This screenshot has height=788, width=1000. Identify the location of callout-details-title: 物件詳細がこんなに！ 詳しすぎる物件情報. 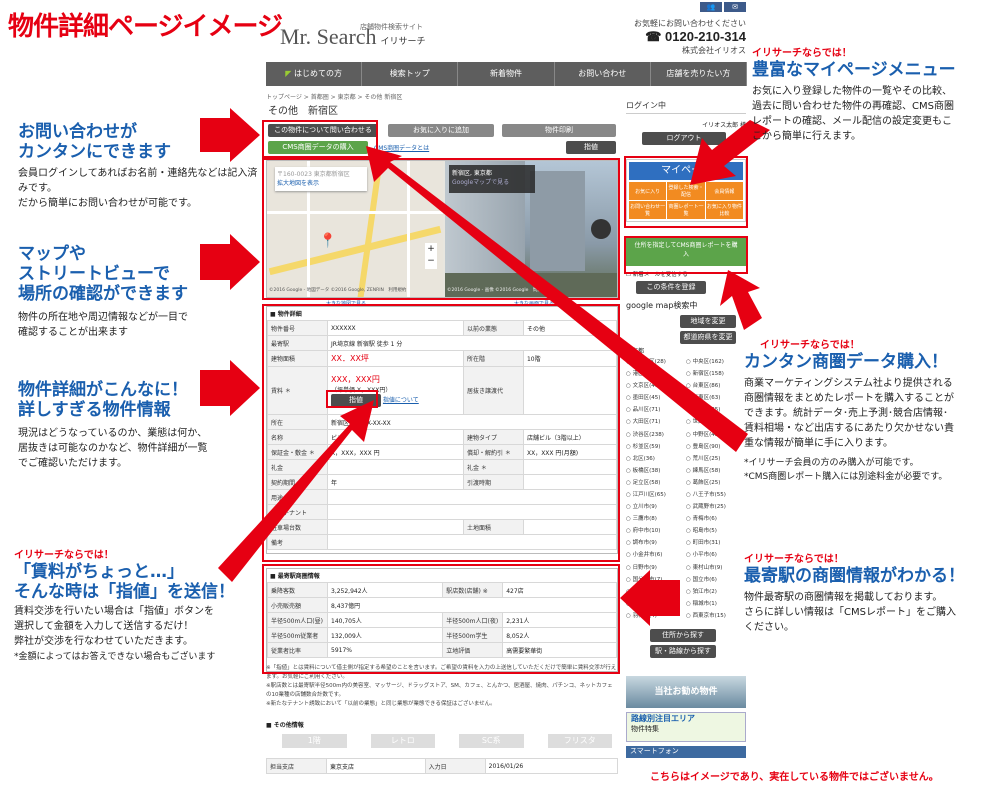
(103, 400).